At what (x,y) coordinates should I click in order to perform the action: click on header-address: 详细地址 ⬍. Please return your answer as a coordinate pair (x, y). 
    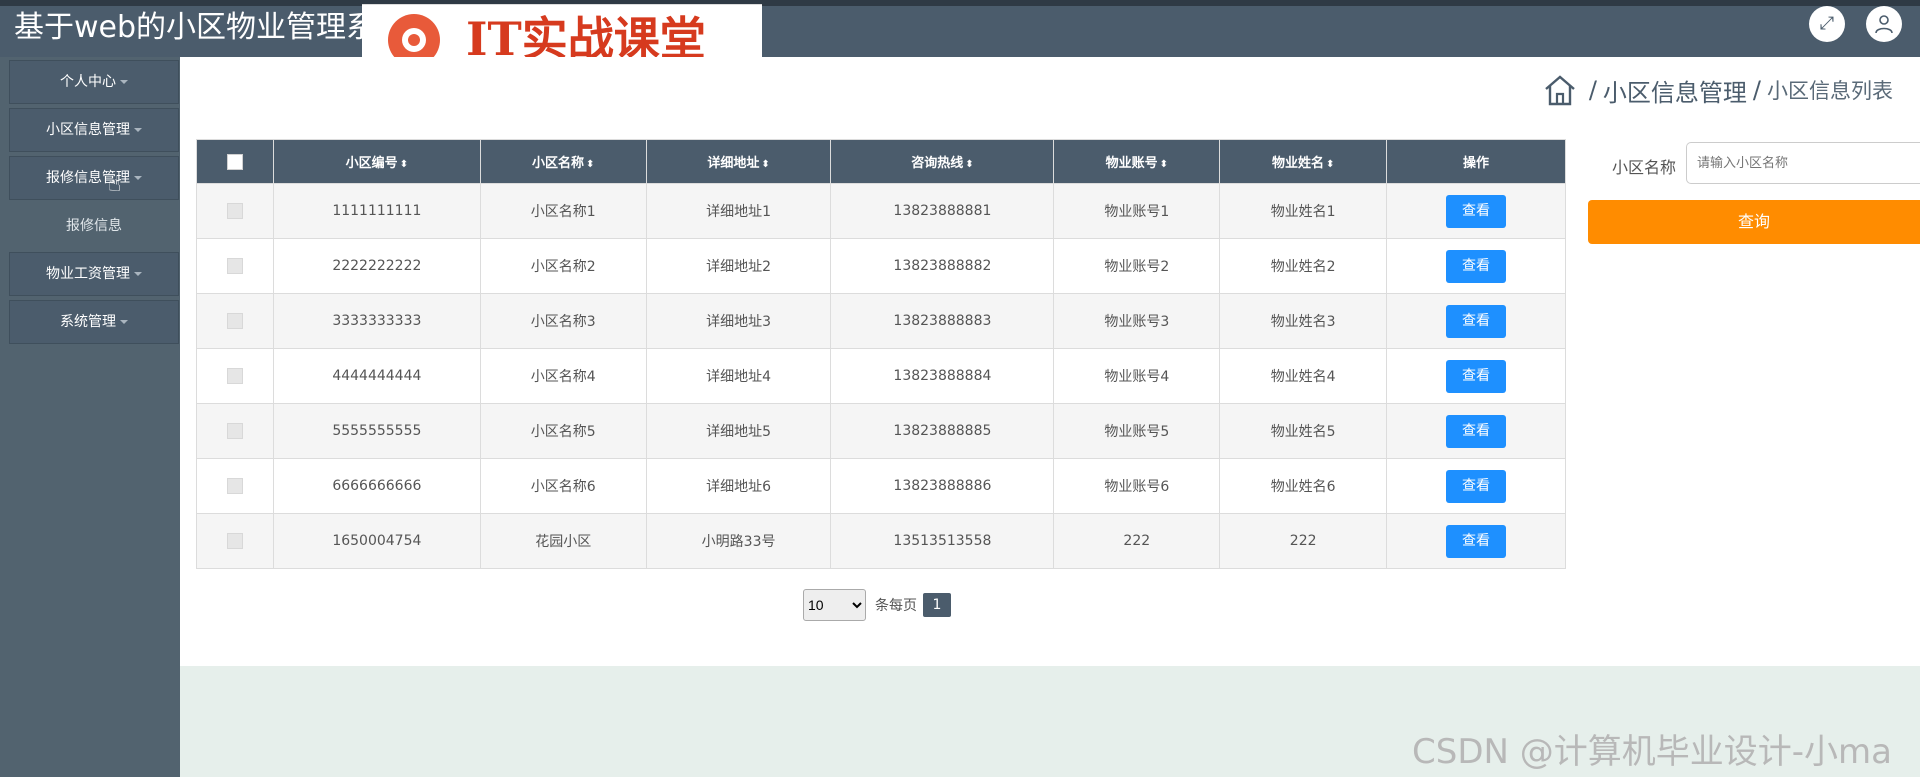
    Looking at the image, I should click on (738, 161).